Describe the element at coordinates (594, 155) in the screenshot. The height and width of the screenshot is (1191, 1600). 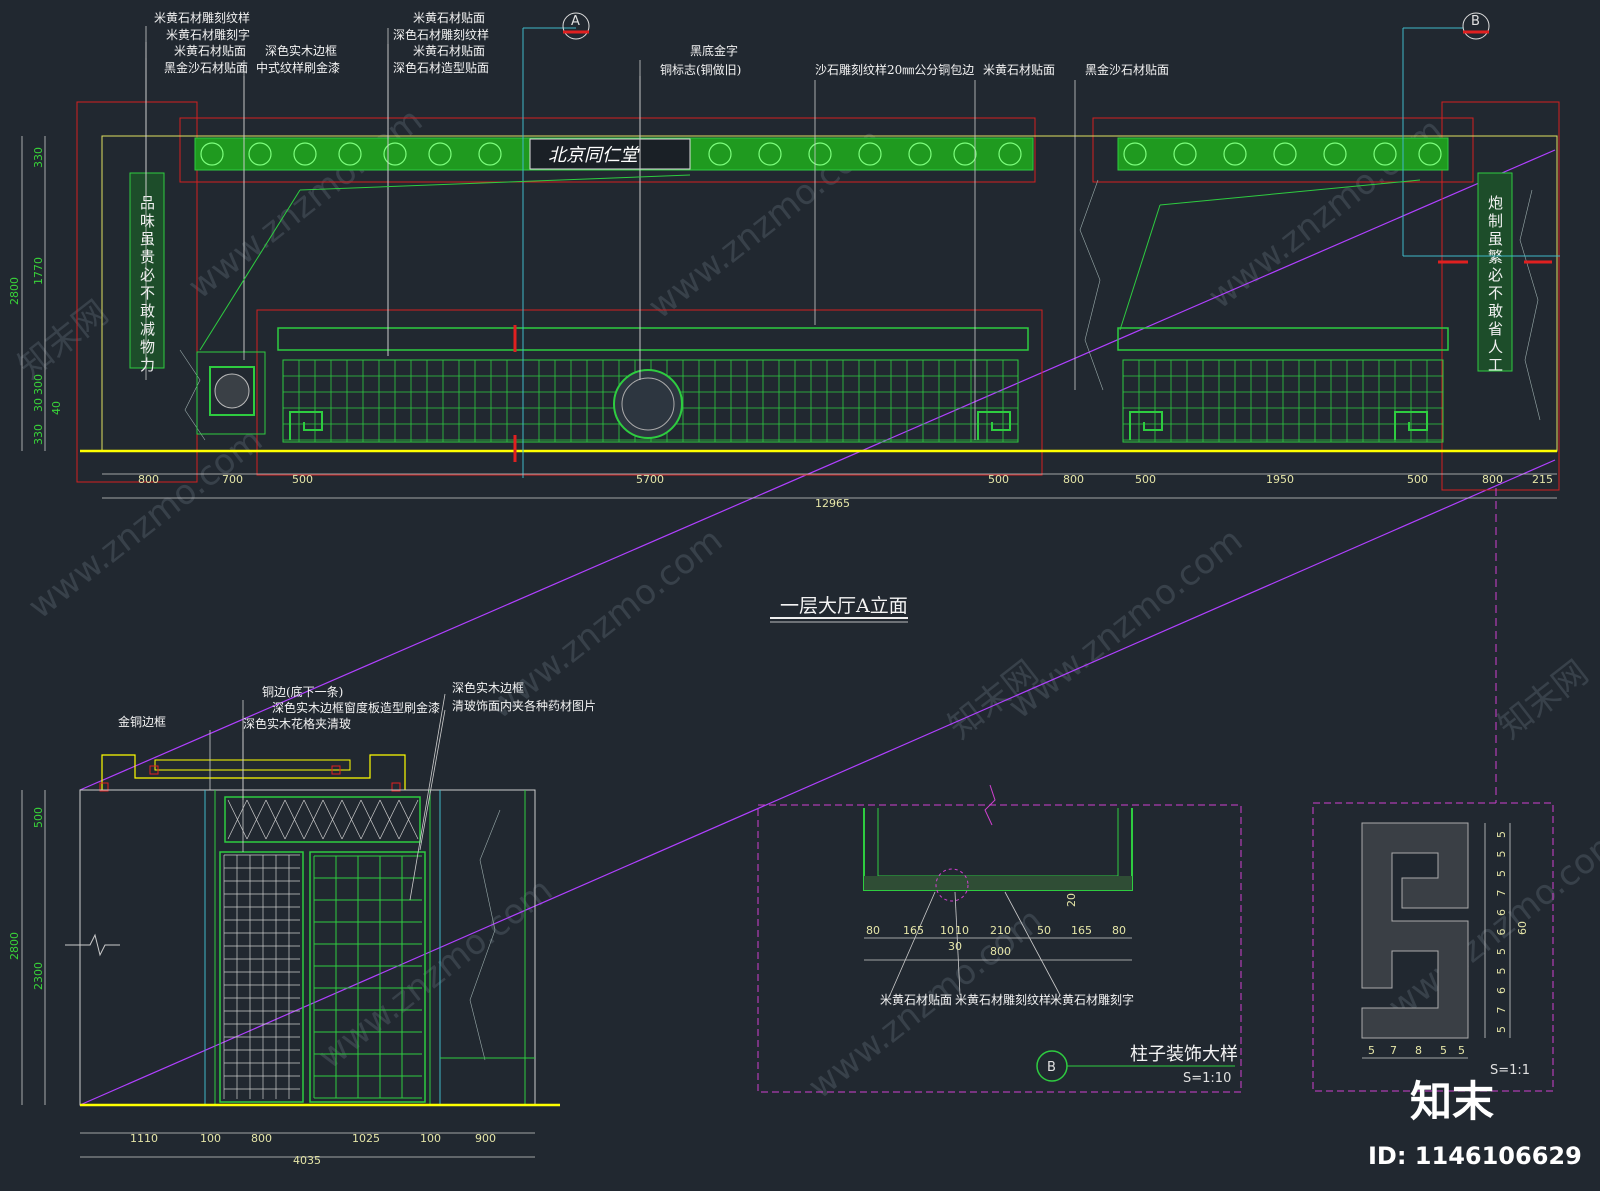
I see `sign-text: 北京同仁堂` at that location.